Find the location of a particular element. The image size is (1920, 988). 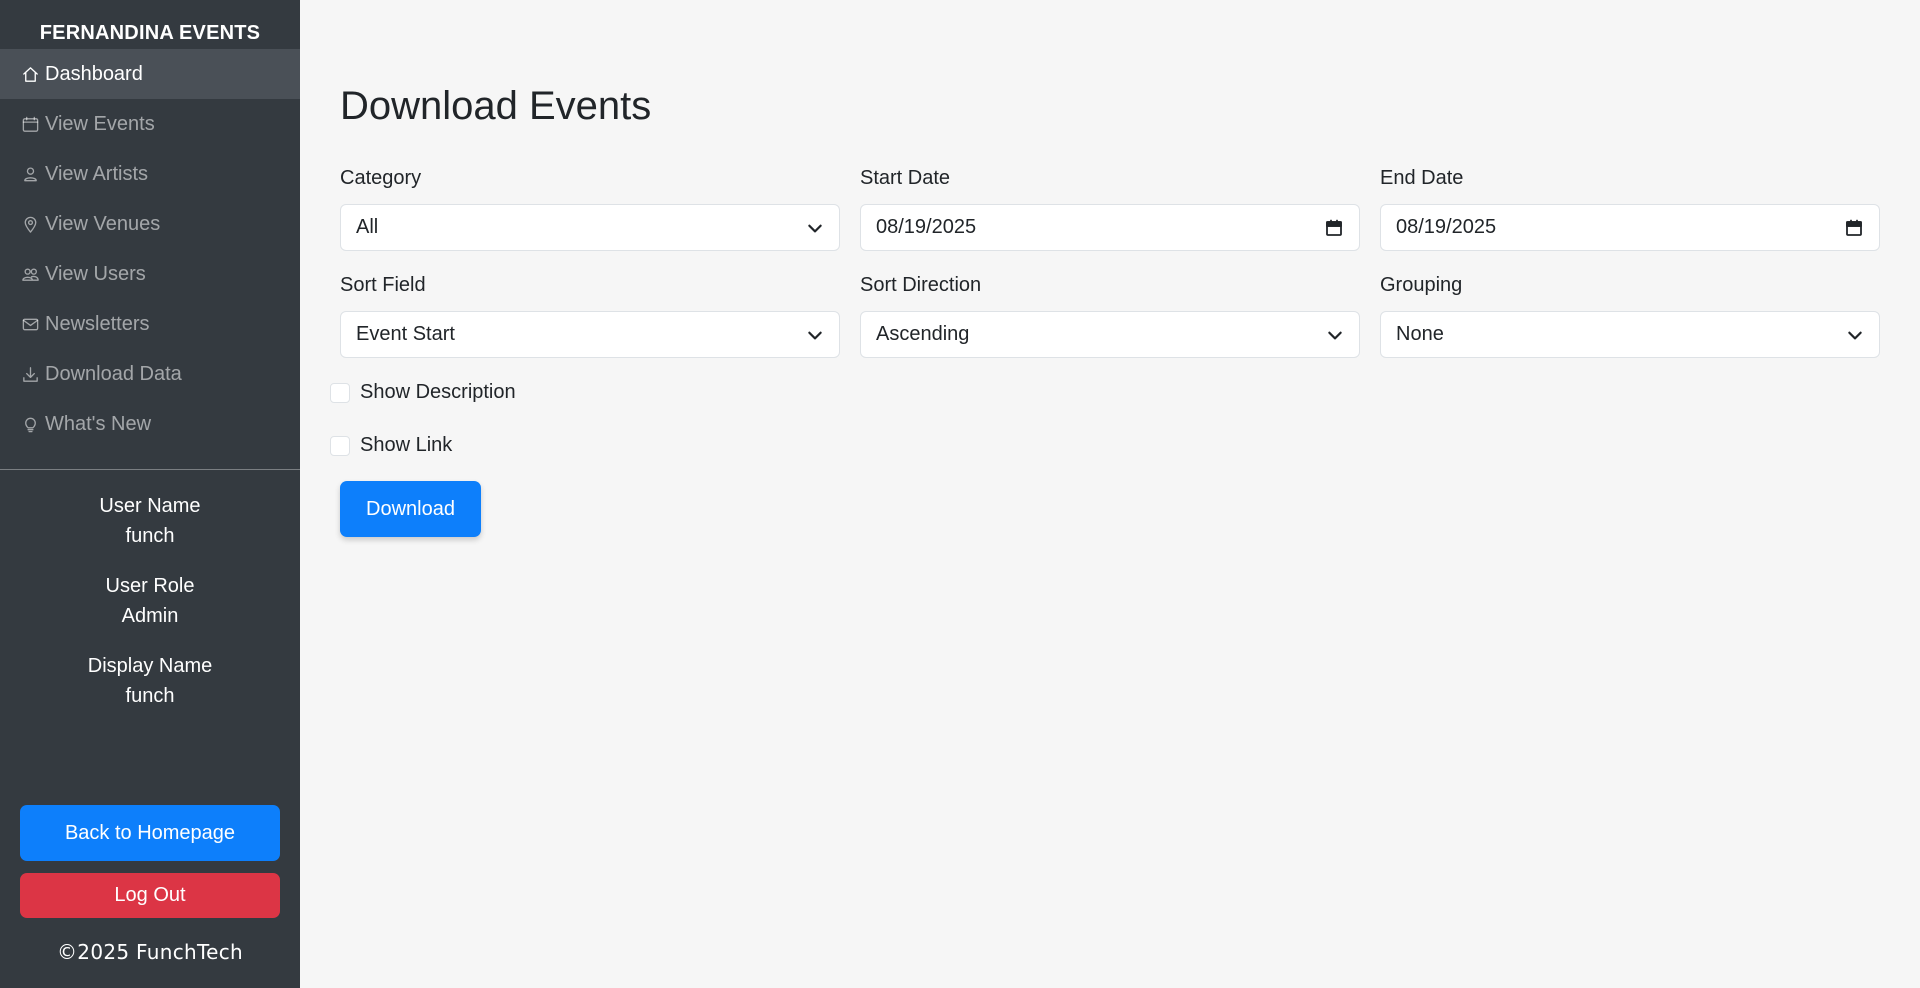

user-role-value: Admin is located at coordinates (150, 616).